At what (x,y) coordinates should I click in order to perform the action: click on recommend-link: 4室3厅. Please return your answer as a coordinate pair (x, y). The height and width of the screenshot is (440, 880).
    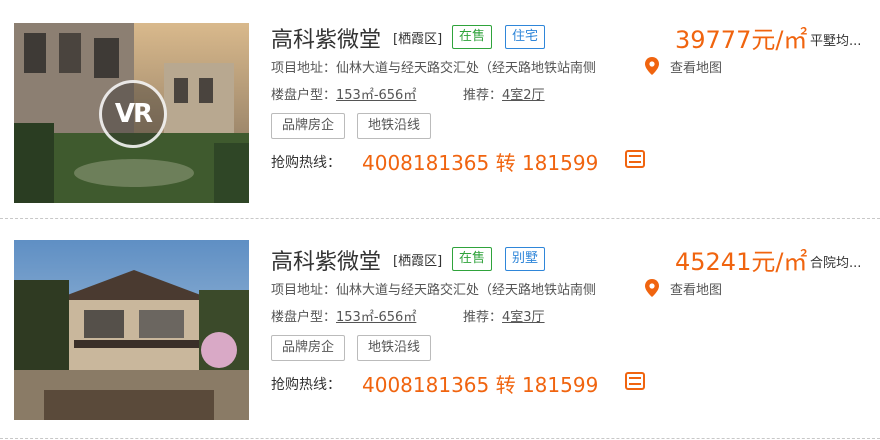
    Looking at the image, I should click on (523, 317).